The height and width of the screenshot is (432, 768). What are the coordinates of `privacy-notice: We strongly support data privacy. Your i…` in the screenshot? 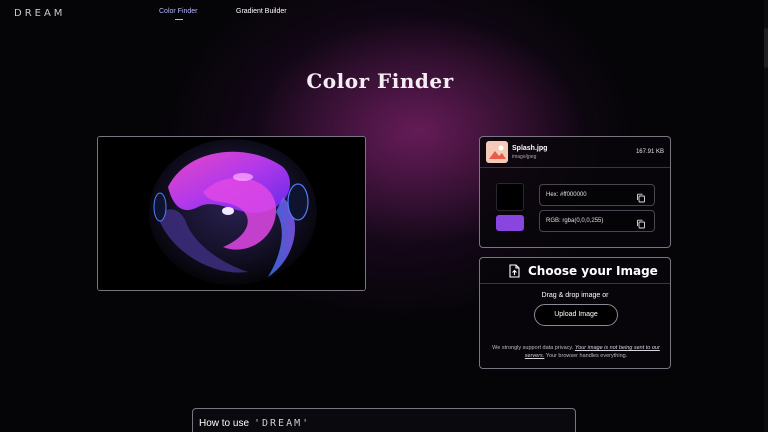 It's located at (576, 352).